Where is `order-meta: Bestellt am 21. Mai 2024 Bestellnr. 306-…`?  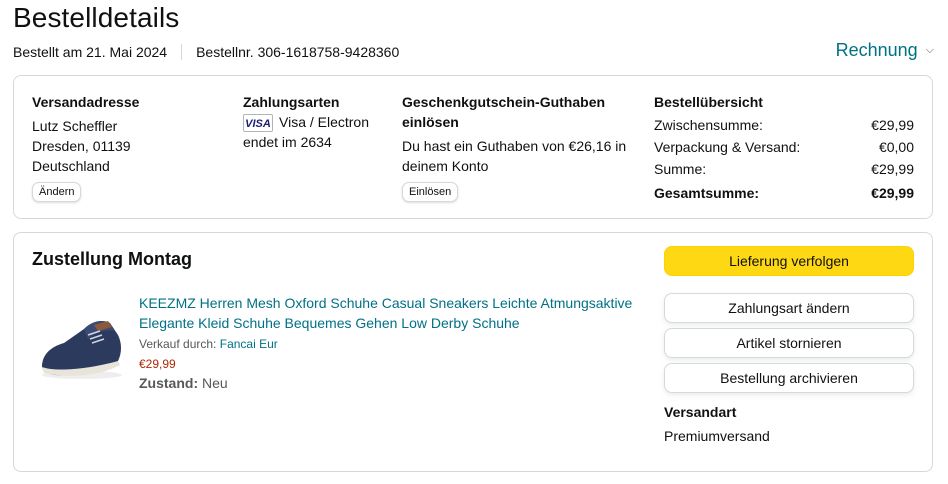
order-meta: Bestellt am 21. Mai 2024 Bestellnr. 306-… is located at coordinates (206, 52).